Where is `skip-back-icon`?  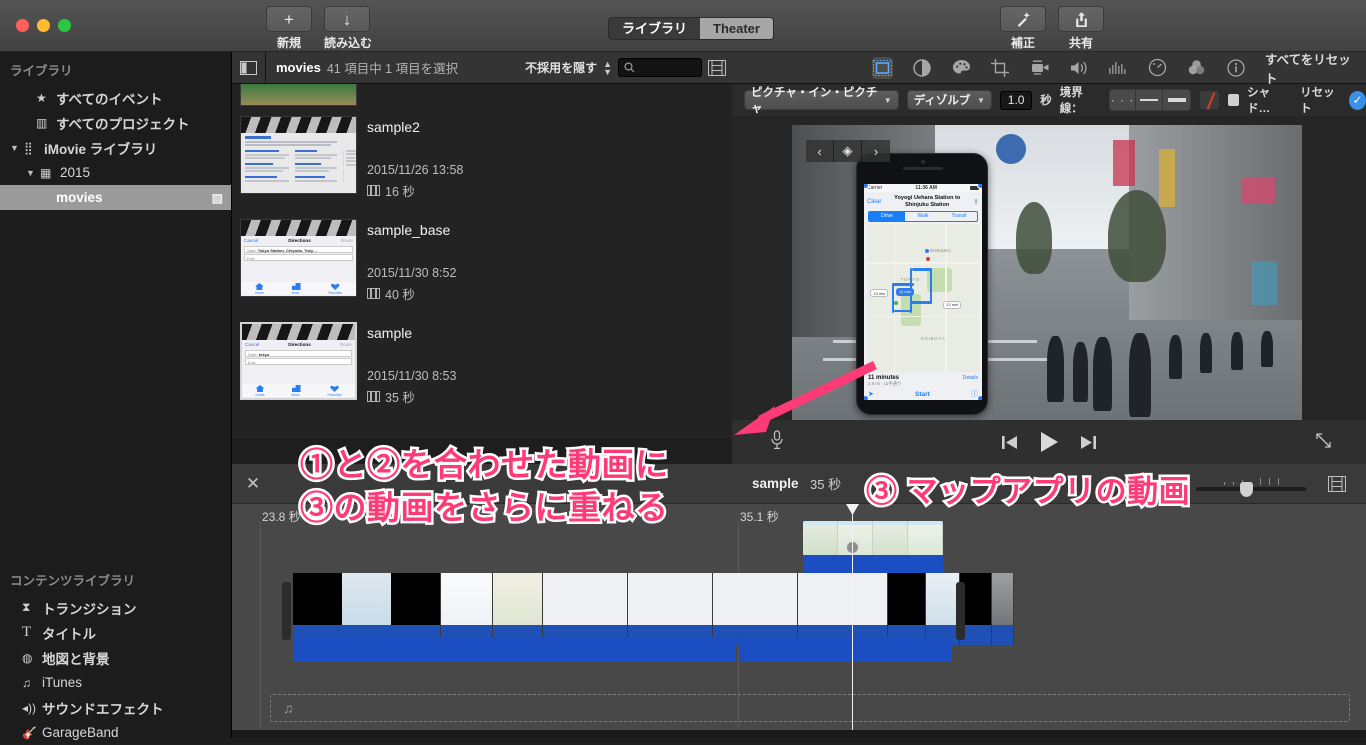 skip-back-icon is located at coordinates (1010, 442).